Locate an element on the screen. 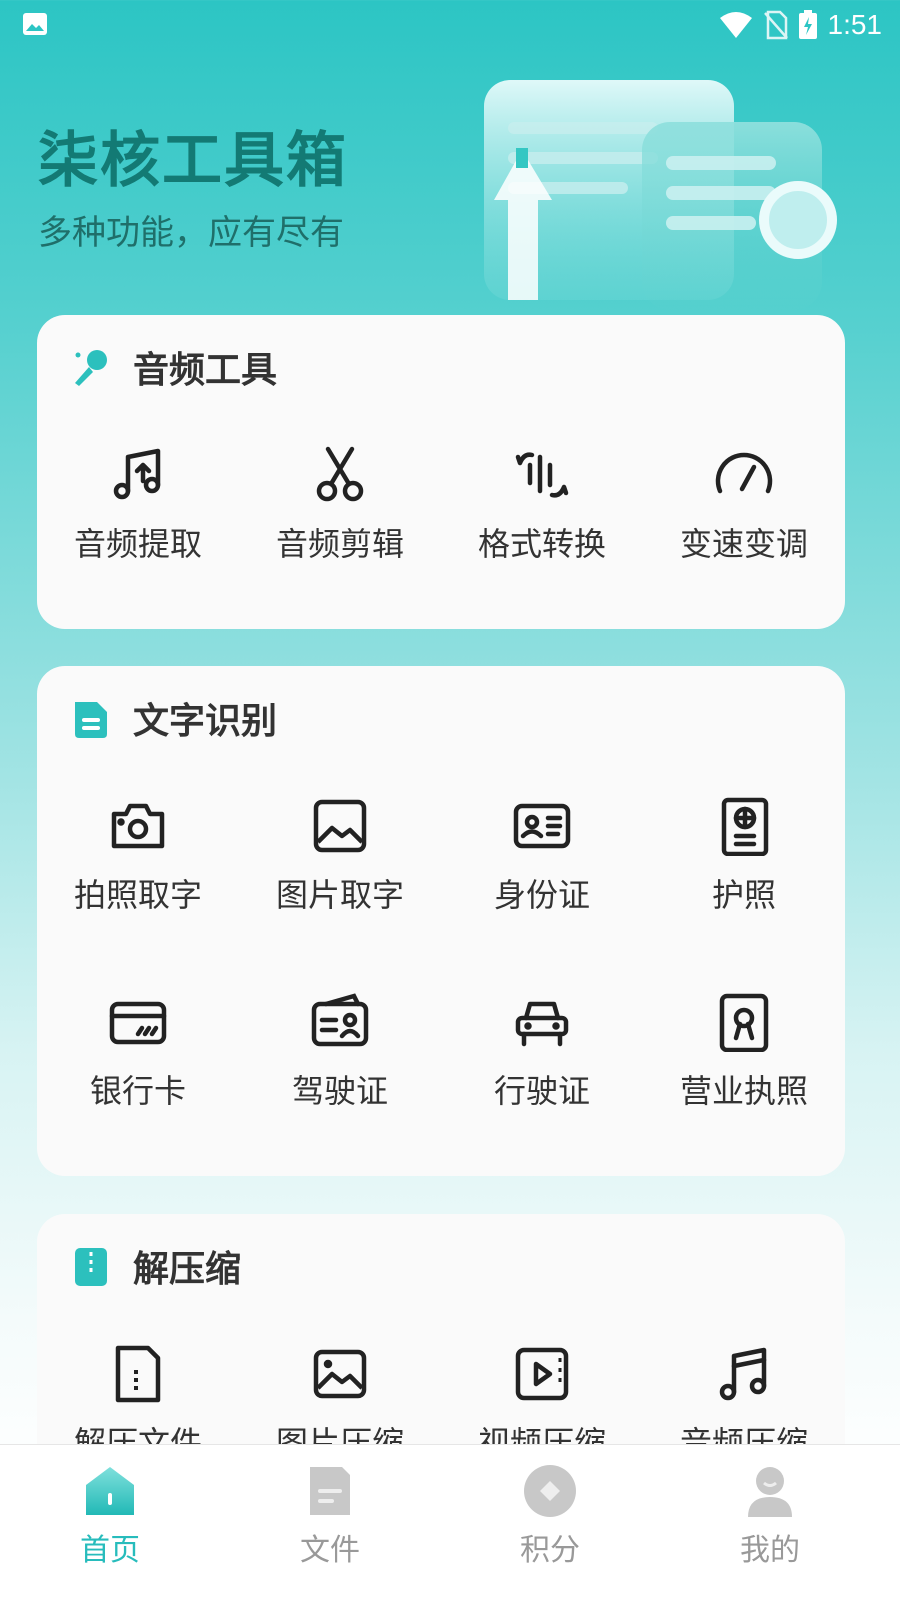 Image resolution: width=900 pixels, height=1601 pixels. scissors-icon is located at coordinates (340, 474).